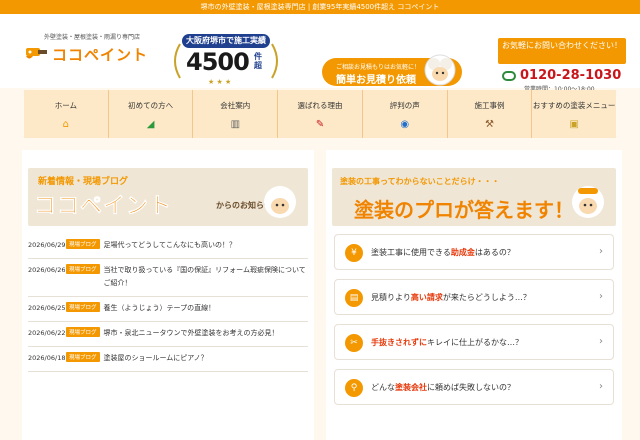 Image resolution: width=640 pixels, height=440 pixels. Describe the element at coordinates (404, 105) in the screenshot. I see `nav-label: 評判の声` at that location.